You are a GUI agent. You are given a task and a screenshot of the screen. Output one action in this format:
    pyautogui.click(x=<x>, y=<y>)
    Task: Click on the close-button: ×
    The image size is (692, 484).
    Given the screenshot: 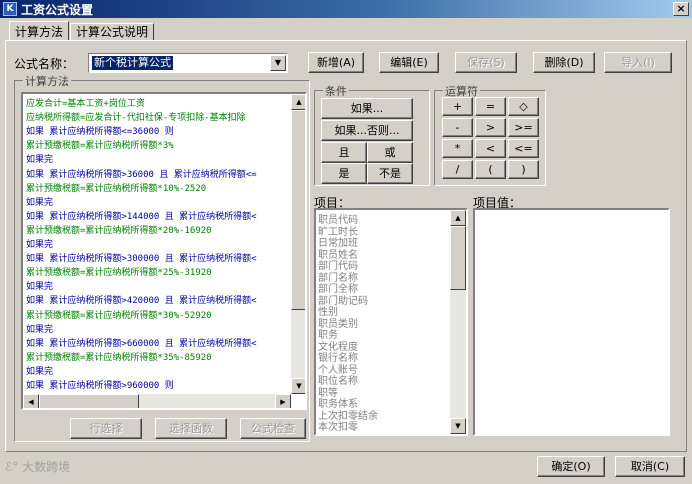 What is the action you would take?
    pyautogui.click(x=681, y=9)
    